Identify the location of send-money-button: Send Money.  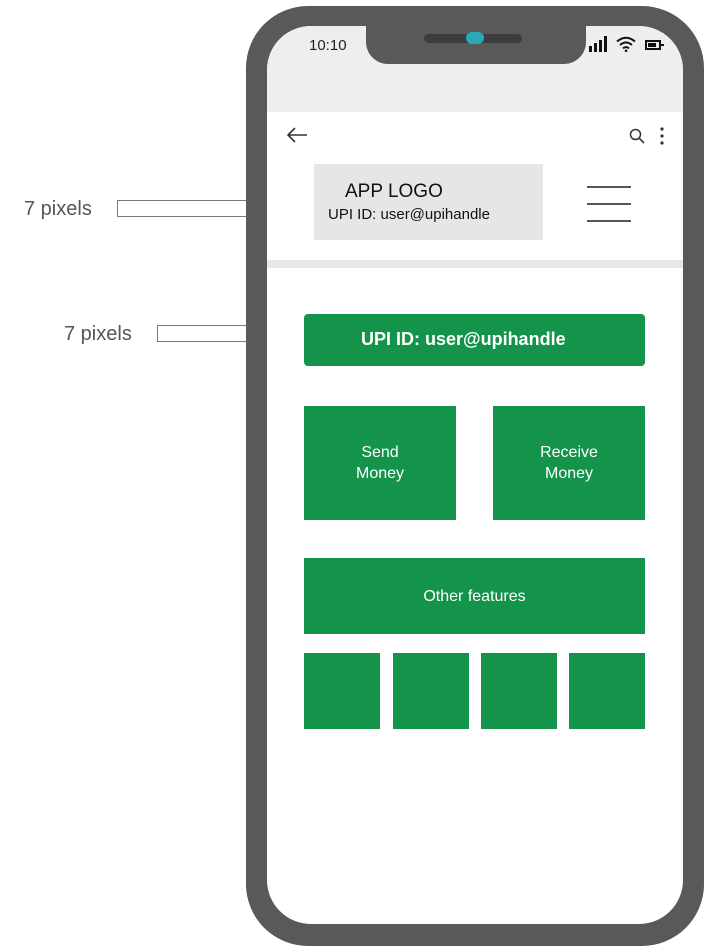
(380, 463).